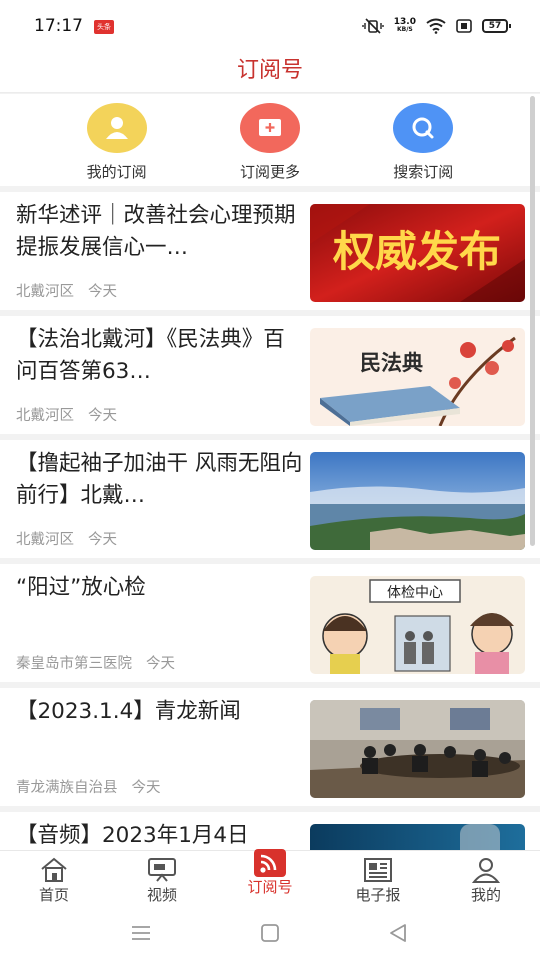  Describe the element at coordinates (54, 869) in the screenshot. I see `home-icon` at that location.